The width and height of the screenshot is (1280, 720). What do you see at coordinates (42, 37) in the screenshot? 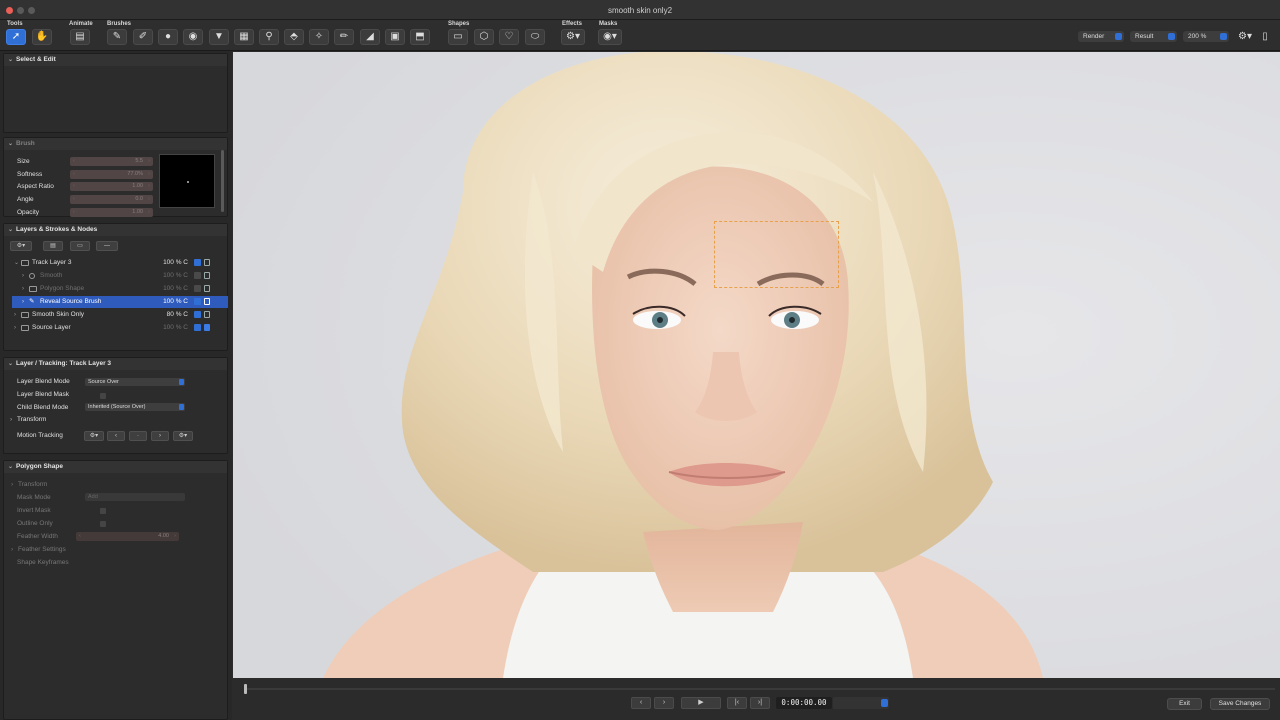
I see `hand-tool-button: ✋` at bounding box center [42, 37].